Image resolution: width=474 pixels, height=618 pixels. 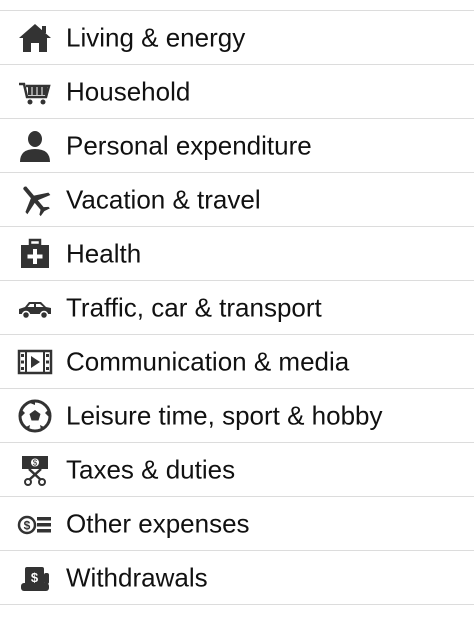 I want to click on coins-icon: $, so click(x=35, y=524).